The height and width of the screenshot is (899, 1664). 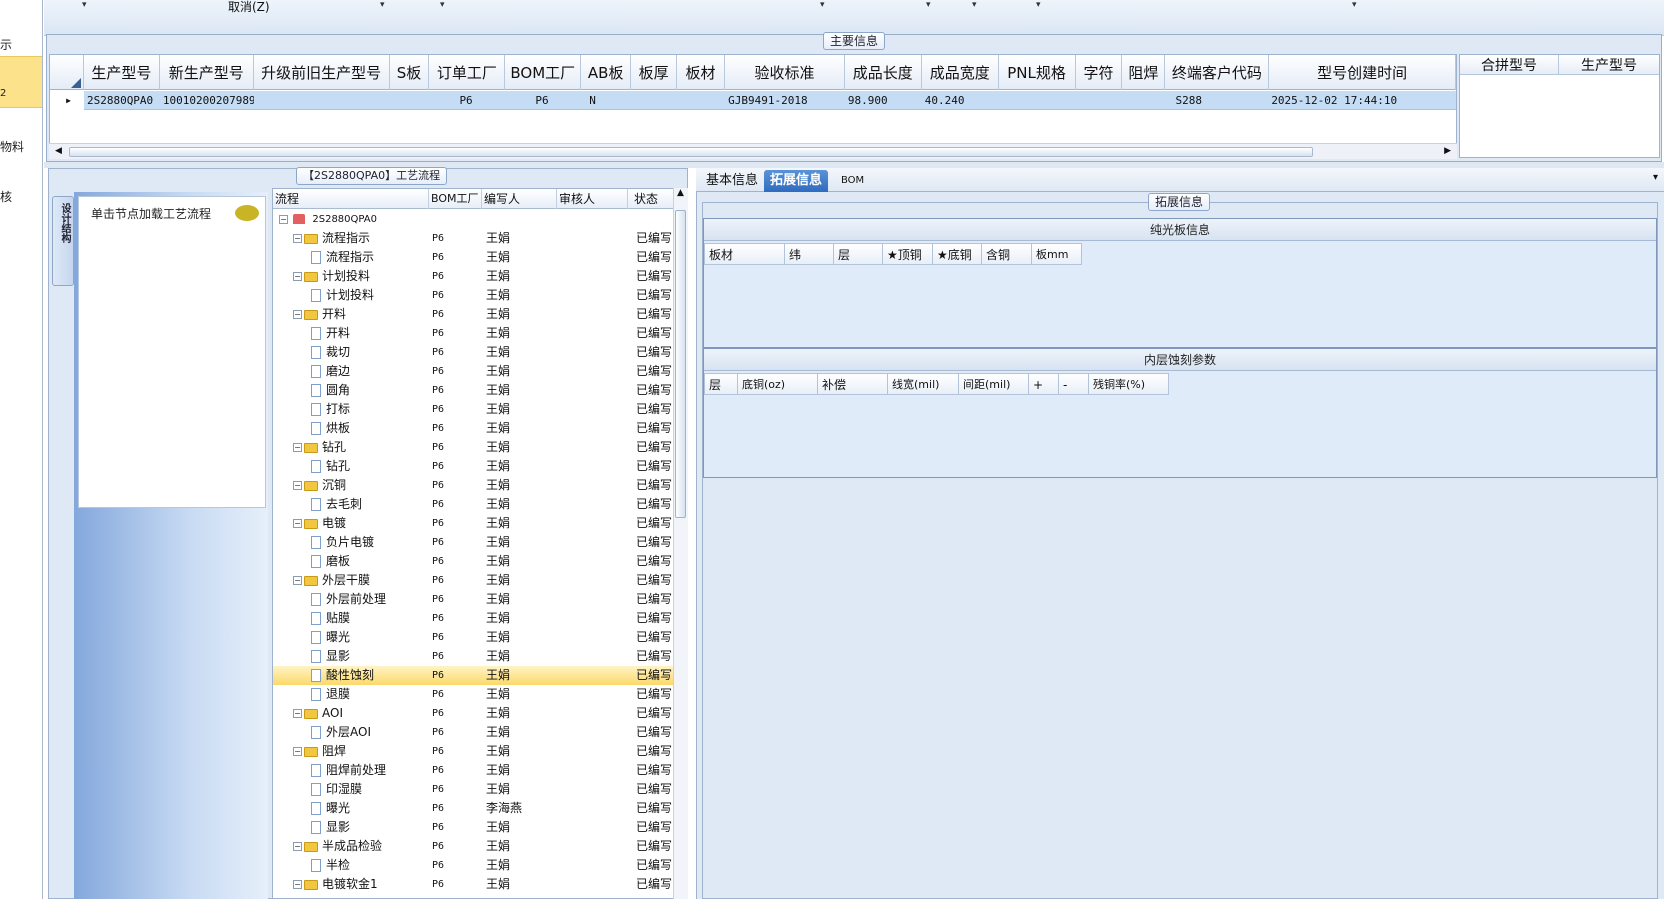 What do you see at coordinates (207, 72) in the screenshot?
I see `column-header: 新生产型号` at bounding box center [207, 72].